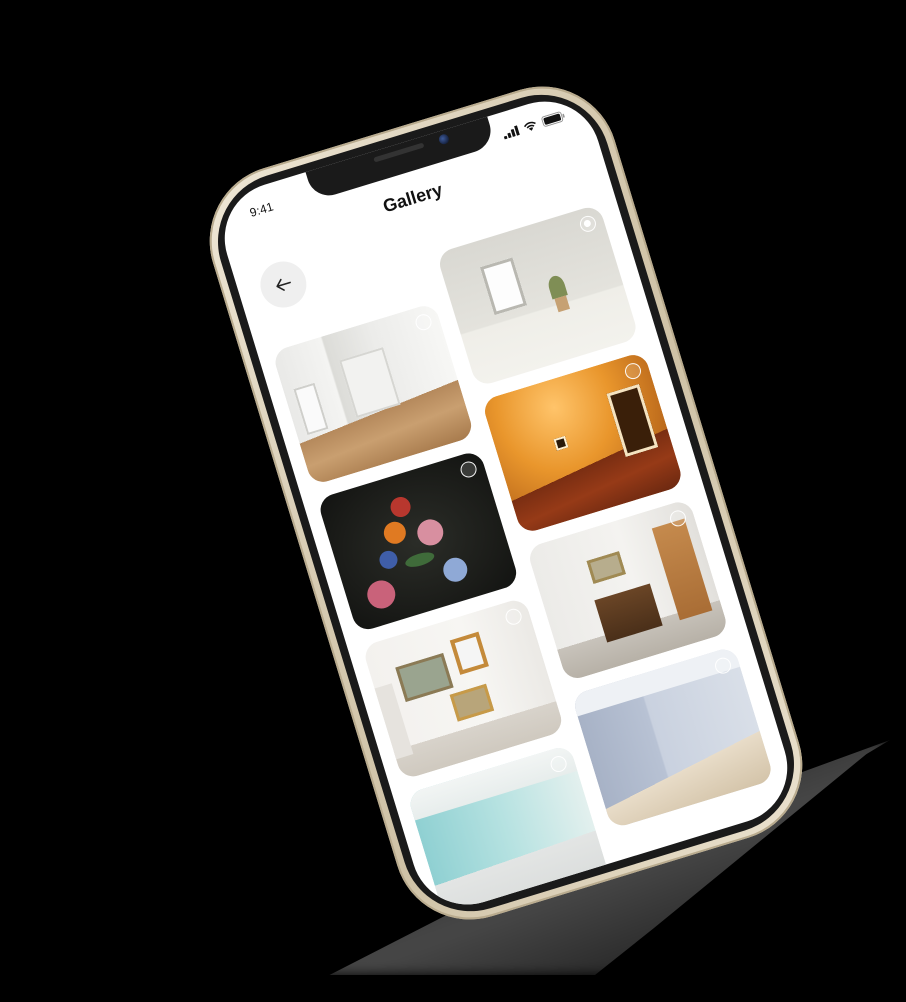  I want to click on arrow-left-icon, so click(283, 284).